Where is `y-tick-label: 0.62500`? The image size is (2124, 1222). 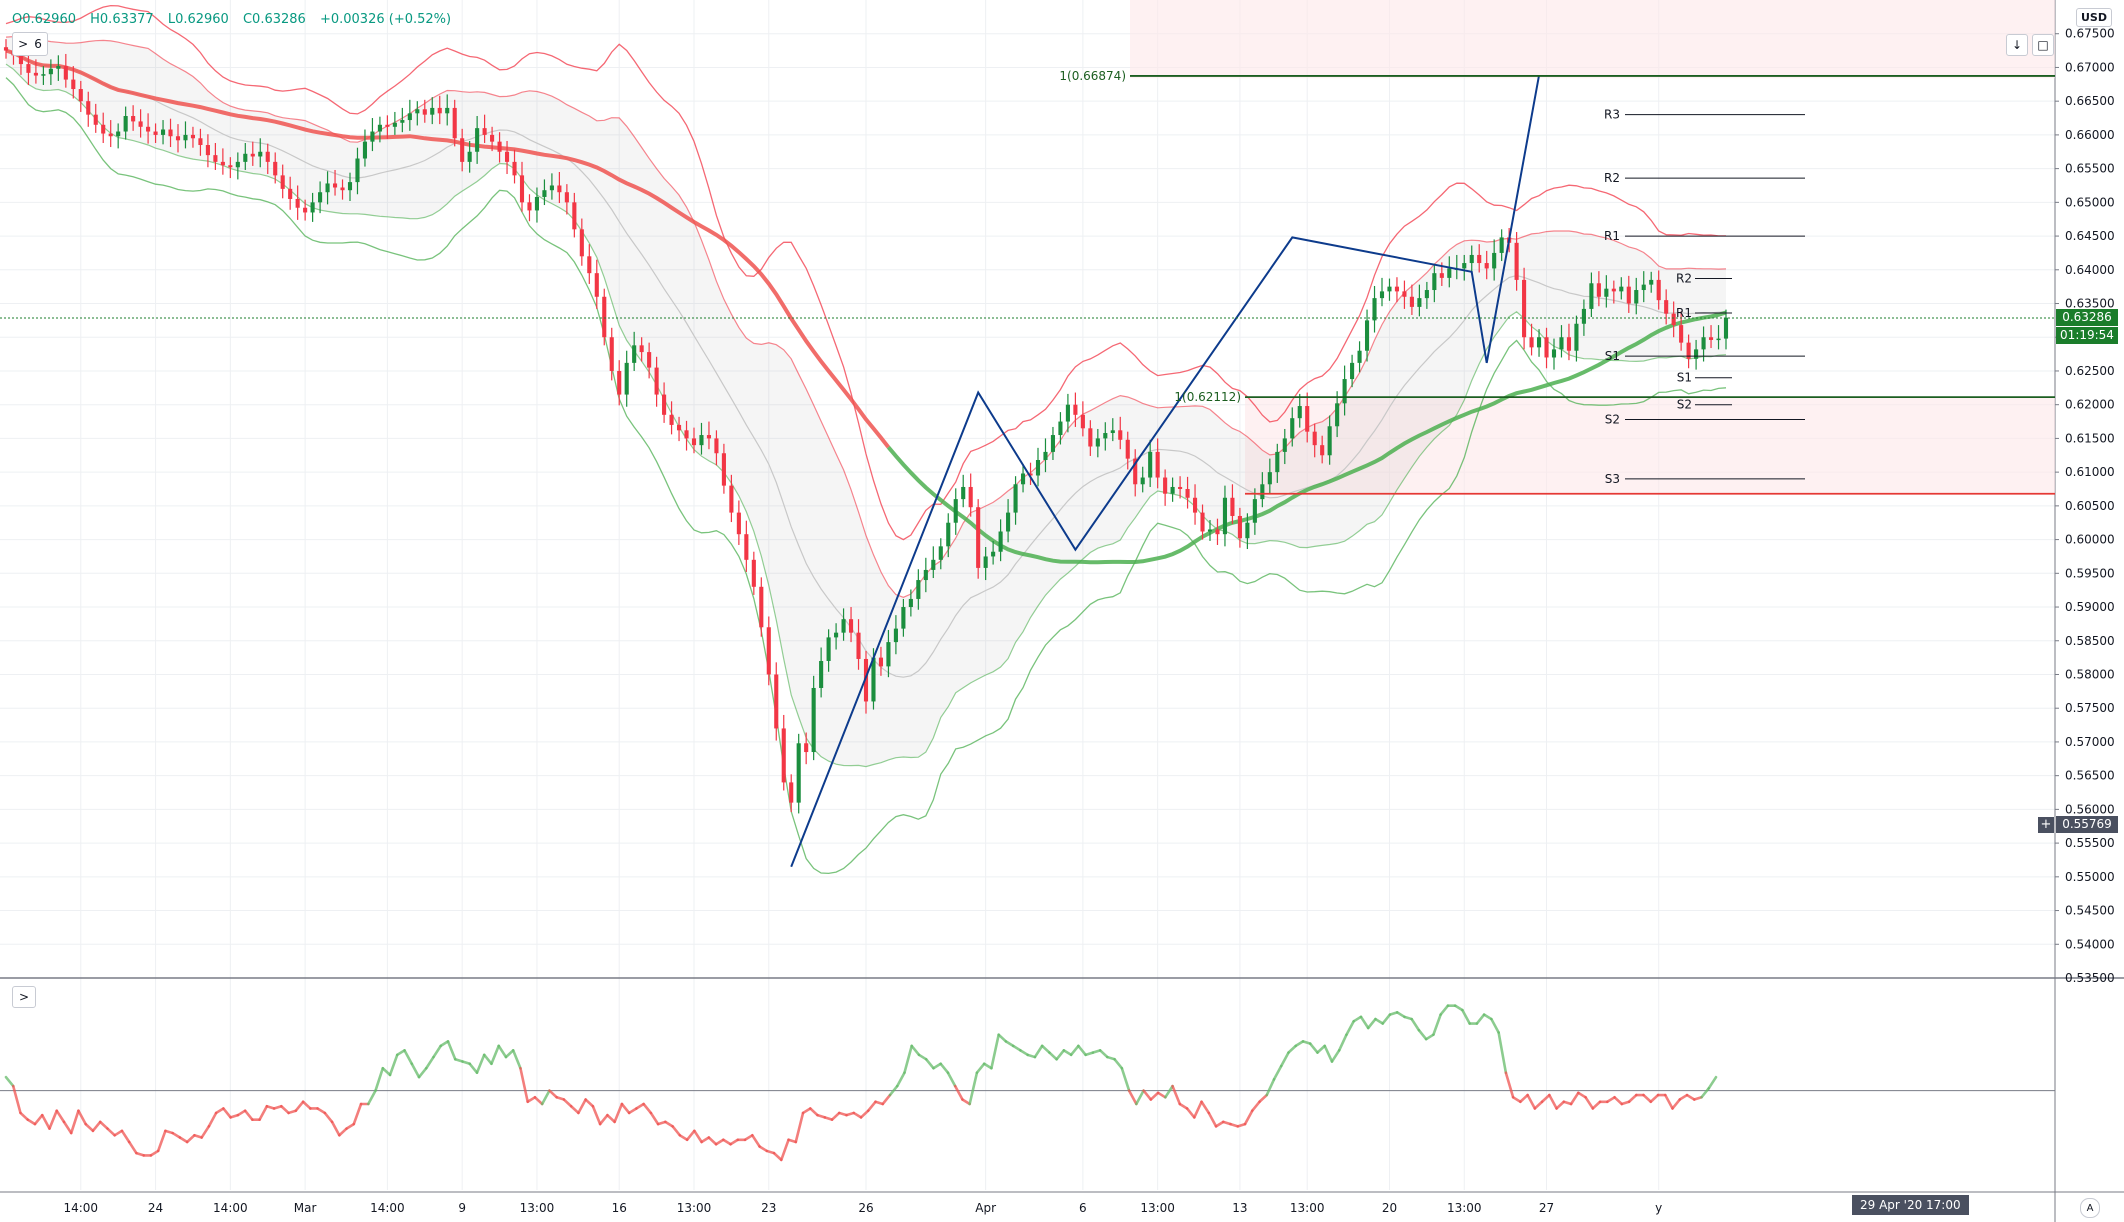 y-tick-label: 0.62500 is located at coordinates (2090, 371).